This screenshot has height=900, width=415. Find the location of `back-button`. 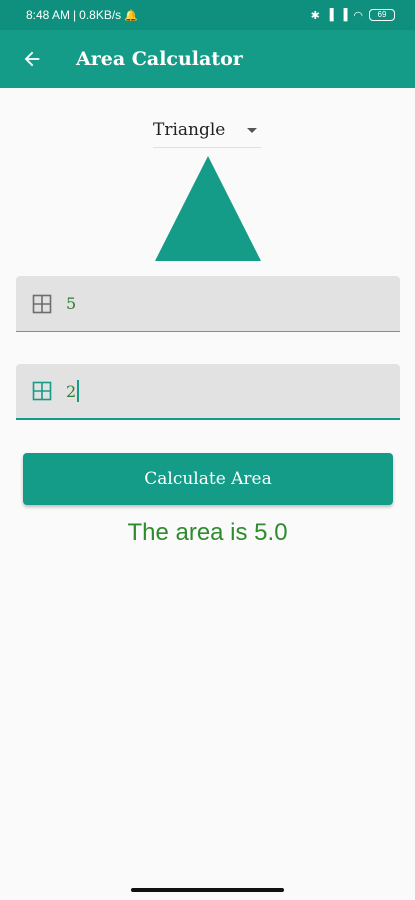

back-button is located at coordinates (32, 59).